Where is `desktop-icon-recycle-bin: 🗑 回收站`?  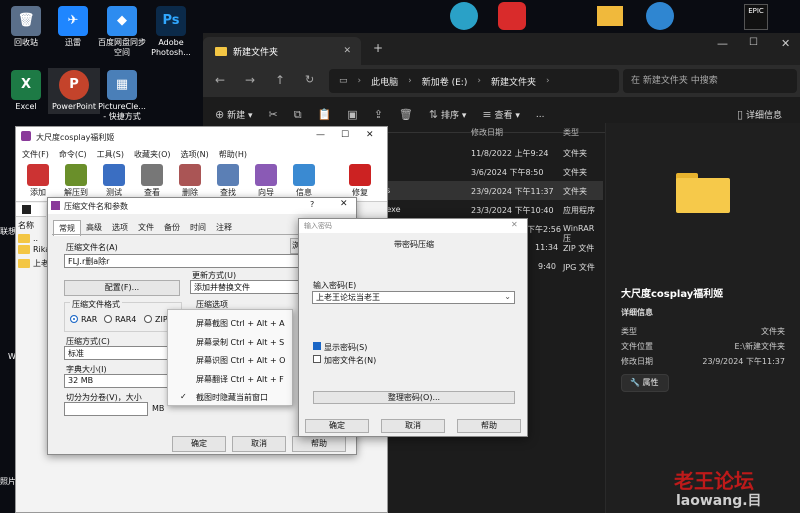
desktop-icon-recycle-bin: 🗑 回收站 is located at coordinates (26, 27).